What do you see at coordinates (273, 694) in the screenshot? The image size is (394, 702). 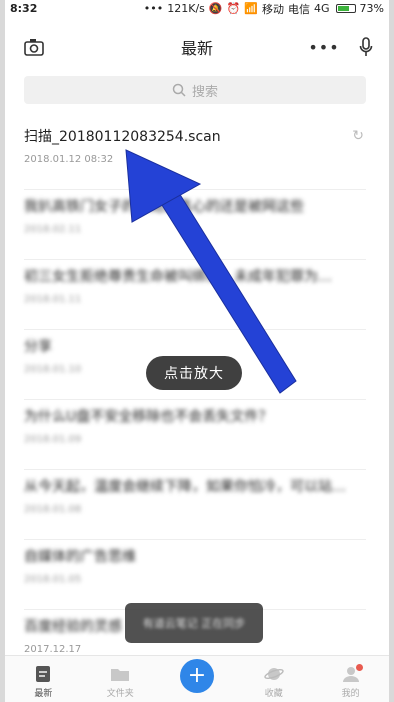 I see `tab-label: 收藏` at bounding box center [273, 694].